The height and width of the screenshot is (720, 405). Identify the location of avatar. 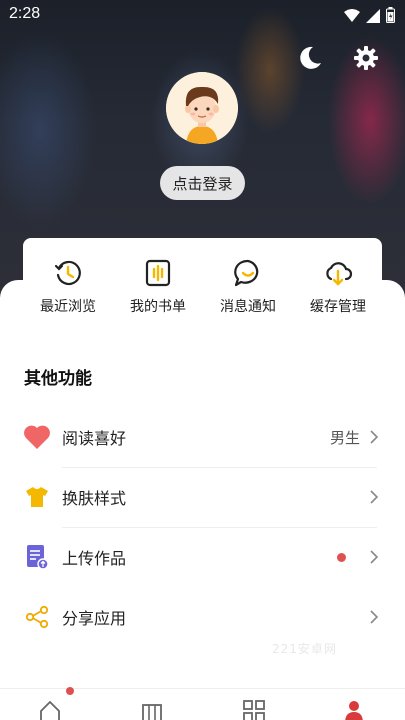
(202, 108).